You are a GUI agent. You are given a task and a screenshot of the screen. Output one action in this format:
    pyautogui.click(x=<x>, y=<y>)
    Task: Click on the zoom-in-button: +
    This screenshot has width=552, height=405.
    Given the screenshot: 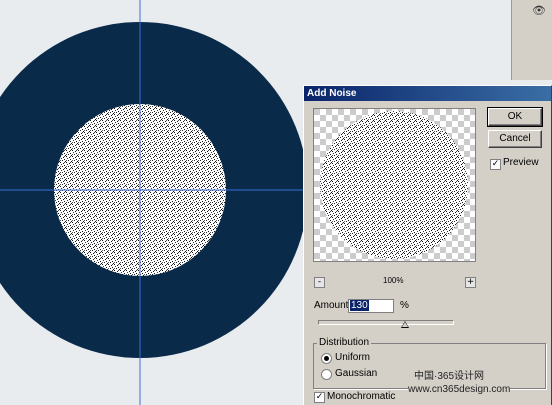 What is the action you would take?
    pyautogui.click(x=470, y=282)
    